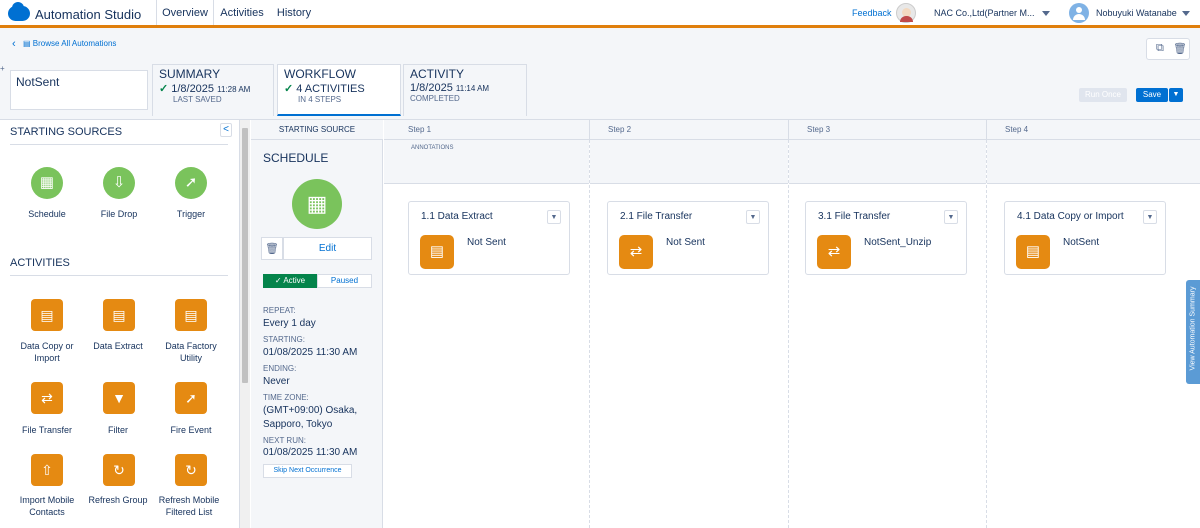 The image size is (1200, 528). I want to click on skip-next-occurrence-button: Skip Next Occurrence, so click(307, 471).